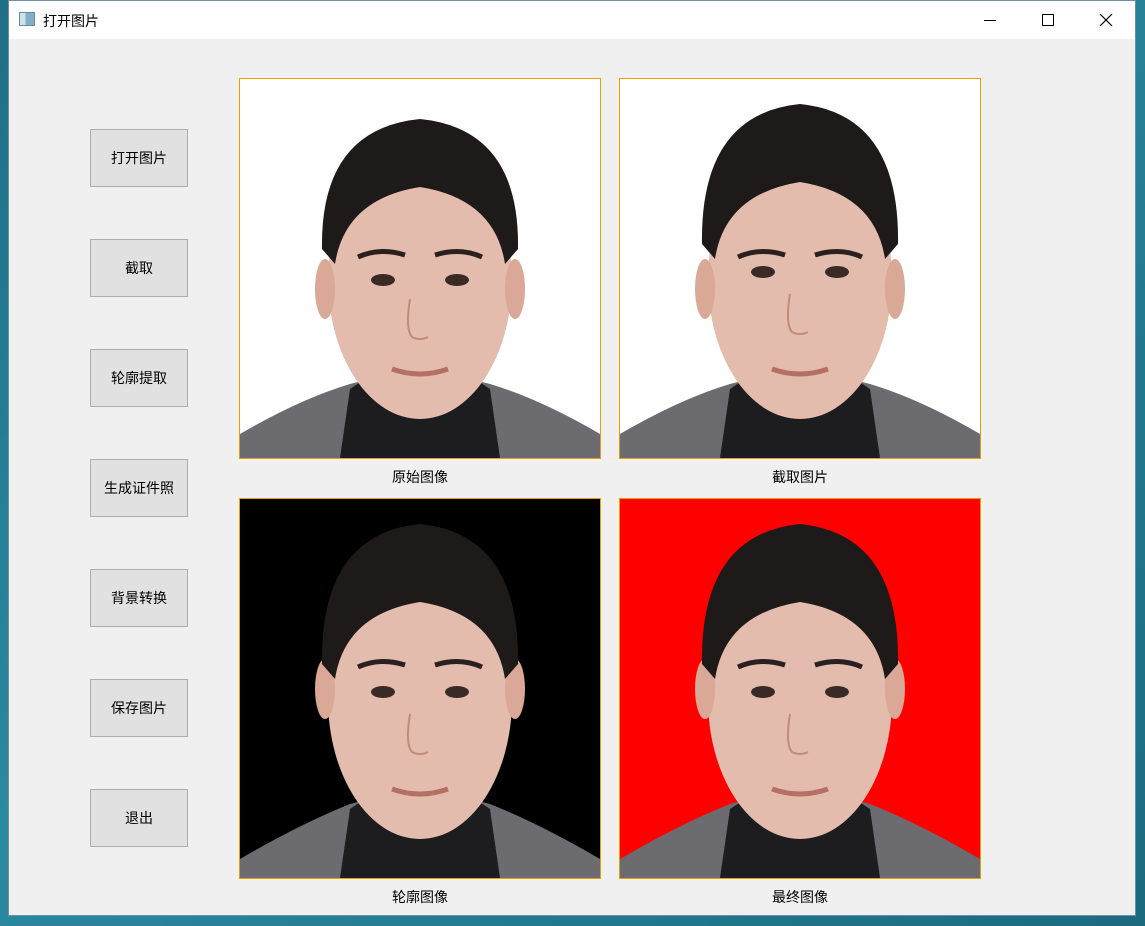 This screenshot has width=1145, height=926. I want to click on maximize-button, so click(1048, 20).